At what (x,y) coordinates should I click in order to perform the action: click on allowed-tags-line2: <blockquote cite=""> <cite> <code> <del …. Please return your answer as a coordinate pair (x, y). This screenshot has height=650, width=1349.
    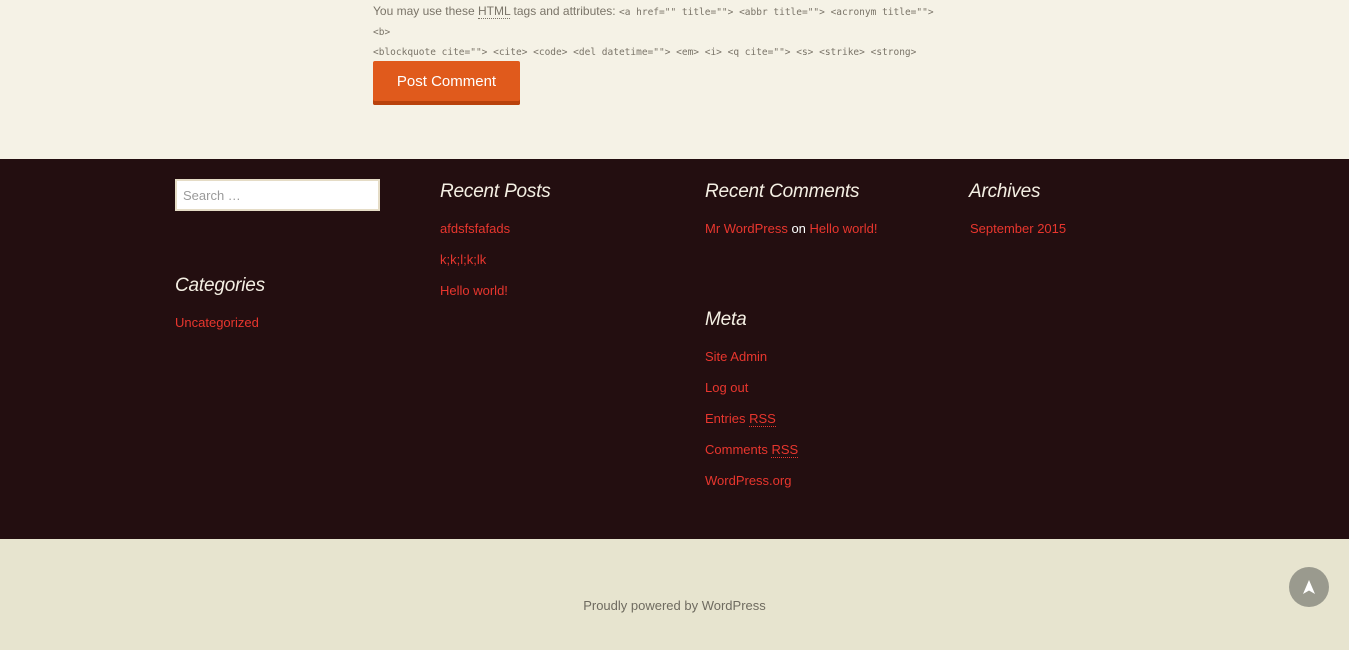
    Looking at the image, I should click on (645, 52).